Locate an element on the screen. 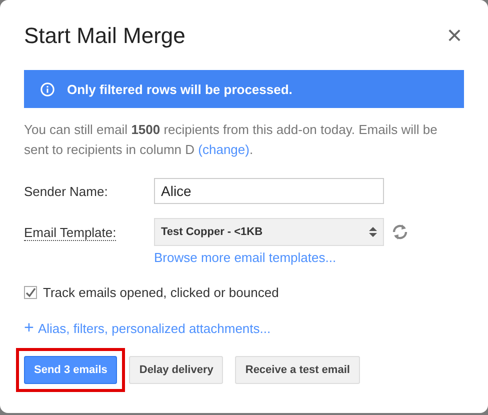  close-button: × is located at coordinates (454, 35).